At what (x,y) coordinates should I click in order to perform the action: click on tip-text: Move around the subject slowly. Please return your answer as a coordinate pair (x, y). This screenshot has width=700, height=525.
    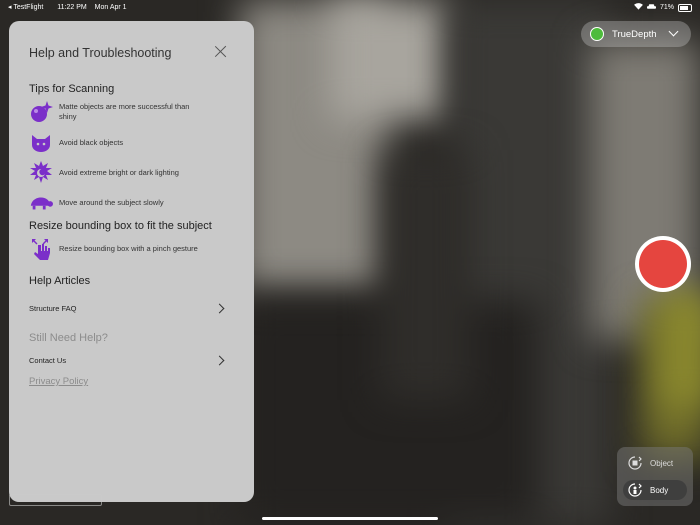
    Looking at the image, I should click on (111, 202).